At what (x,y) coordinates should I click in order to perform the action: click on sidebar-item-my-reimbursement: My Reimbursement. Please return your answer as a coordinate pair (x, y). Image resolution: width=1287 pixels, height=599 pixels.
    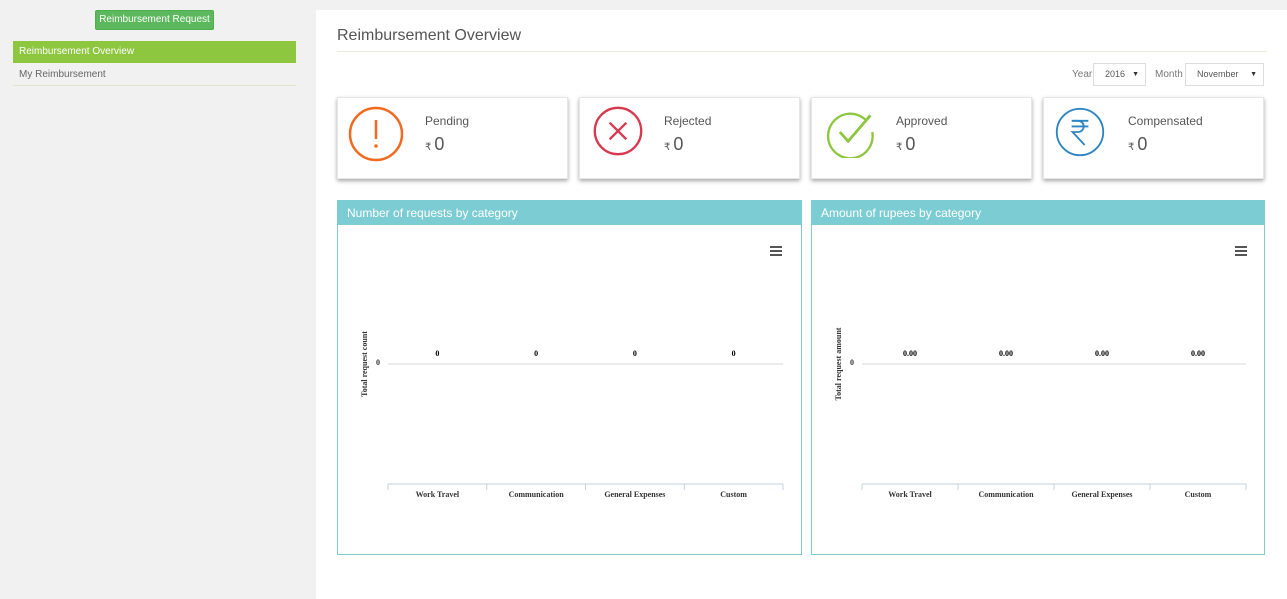
    Looking at the image, I should click on (154, 75).